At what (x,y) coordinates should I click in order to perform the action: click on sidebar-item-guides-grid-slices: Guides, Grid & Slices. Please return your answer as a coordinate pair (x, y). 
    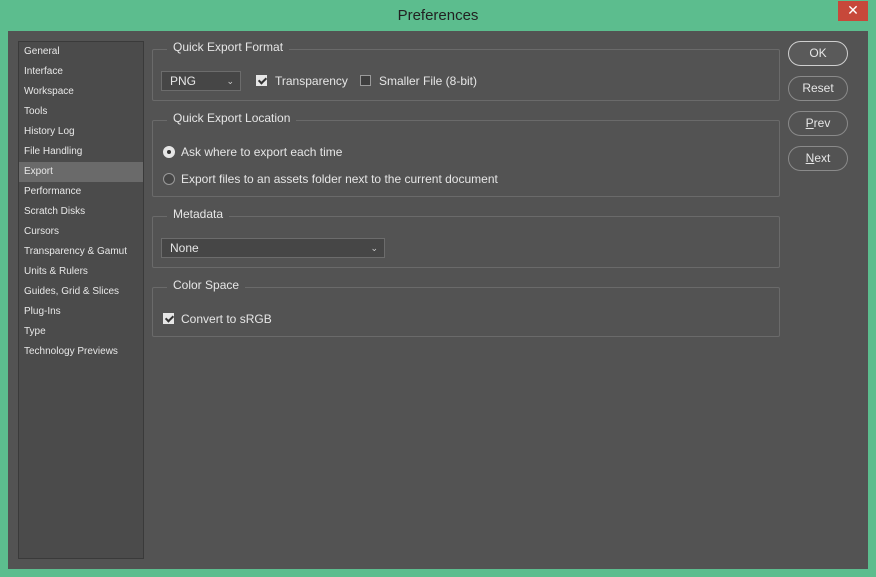
    Looking at the image, I should click on (81, 292).